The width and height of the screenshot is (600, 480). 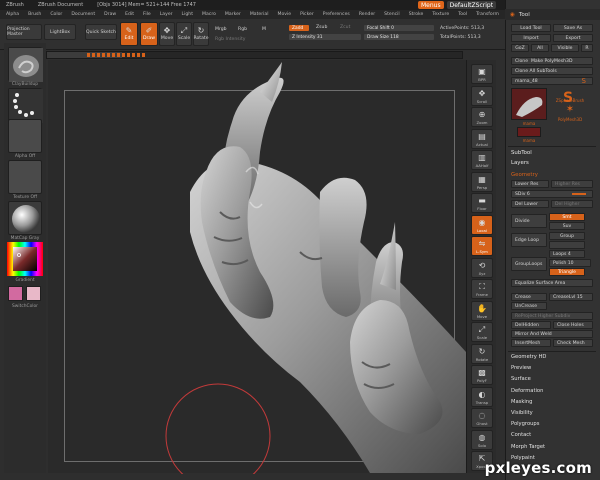 I want to click on menu-brush: Brush, so click(x=34, y=14).